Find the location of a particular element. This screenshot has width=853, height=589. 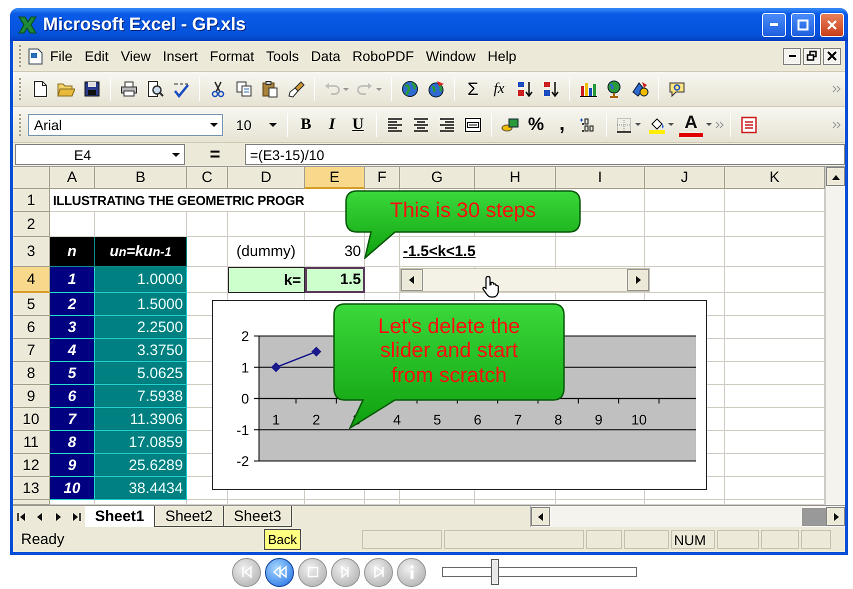

rewind-icon is located at coordinates (279, 572).